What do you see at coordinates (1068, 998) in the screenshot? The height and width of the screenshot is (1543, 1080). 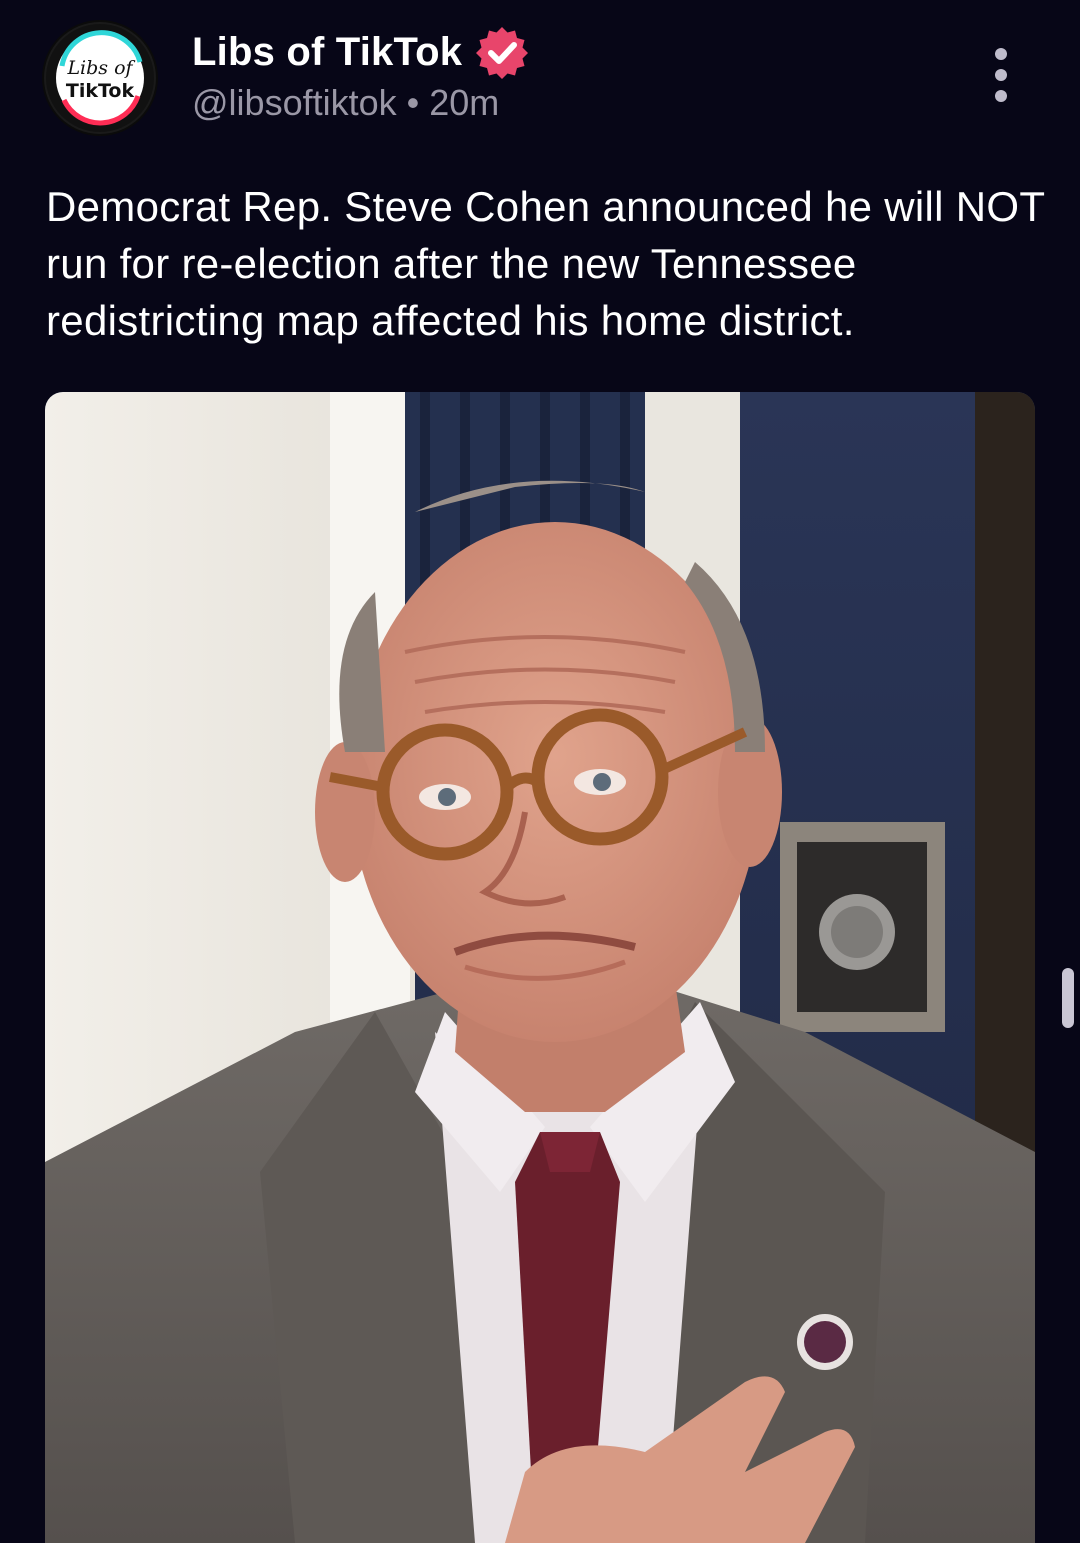 I see `scrollbar-thumb` at bounding box center [1068, 998].